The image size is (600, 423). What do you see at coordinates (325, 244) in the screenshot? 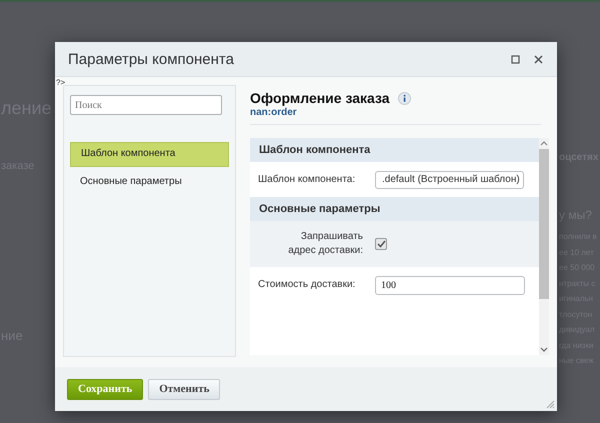
I see `field-label: Запрашивать адрес доставки:` at bounding box center [325, 244].